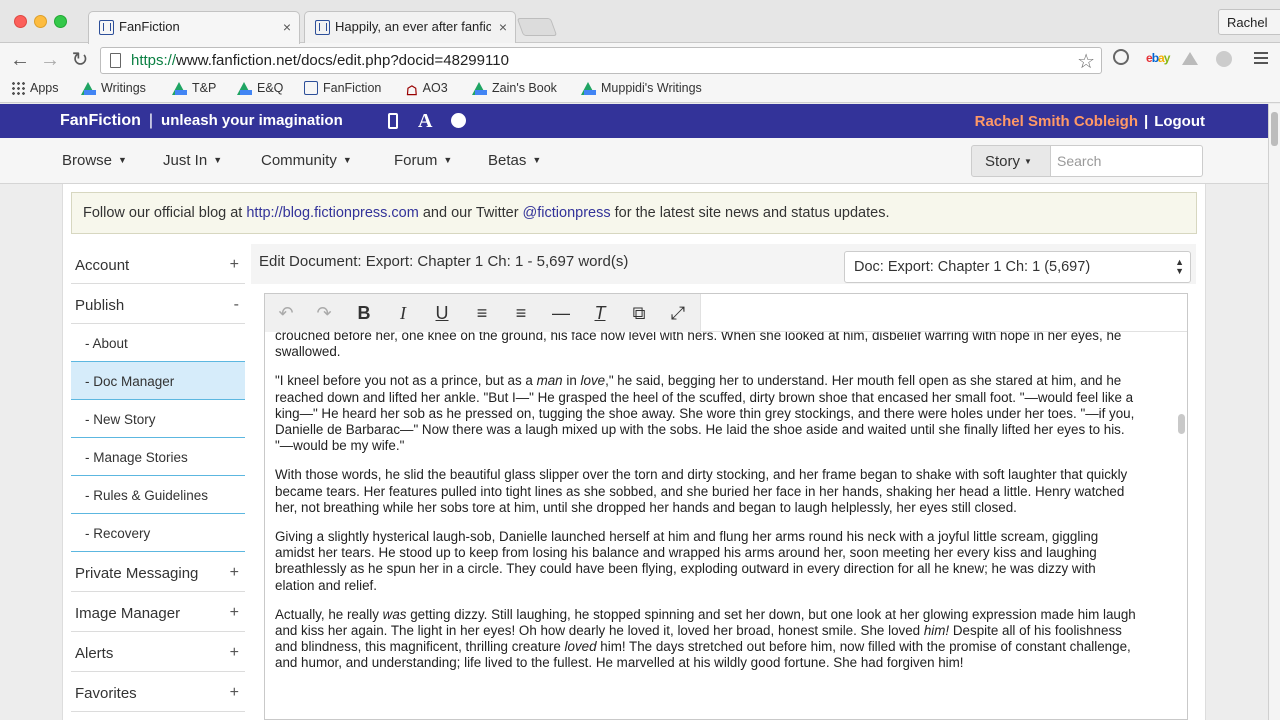 This screenshot has width=1280, height=720. Describe the element at coordinates (158, 457) in the screenshot. I see `sidebar-sub-manage-stories: - Manage Stories` at that location.